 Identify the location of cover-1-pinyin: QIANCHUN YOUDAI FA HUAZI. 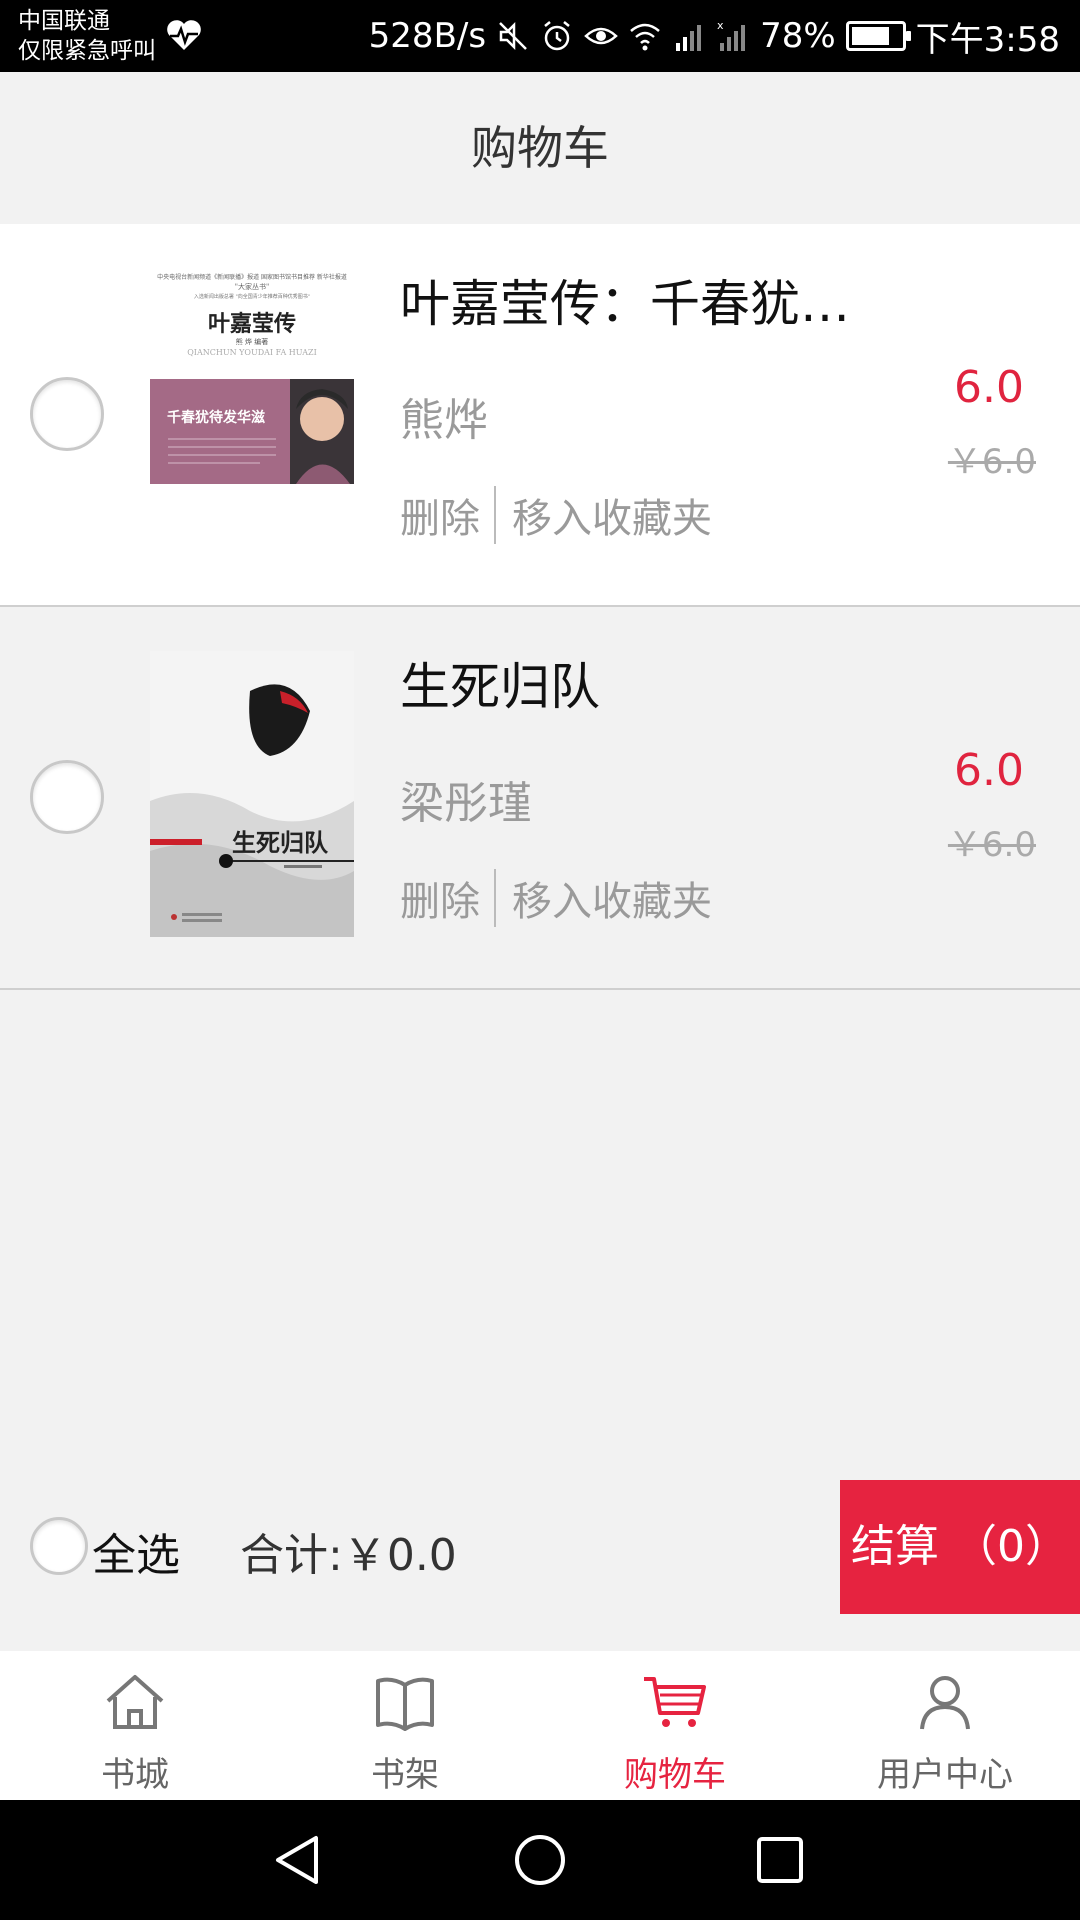
(252, 352).